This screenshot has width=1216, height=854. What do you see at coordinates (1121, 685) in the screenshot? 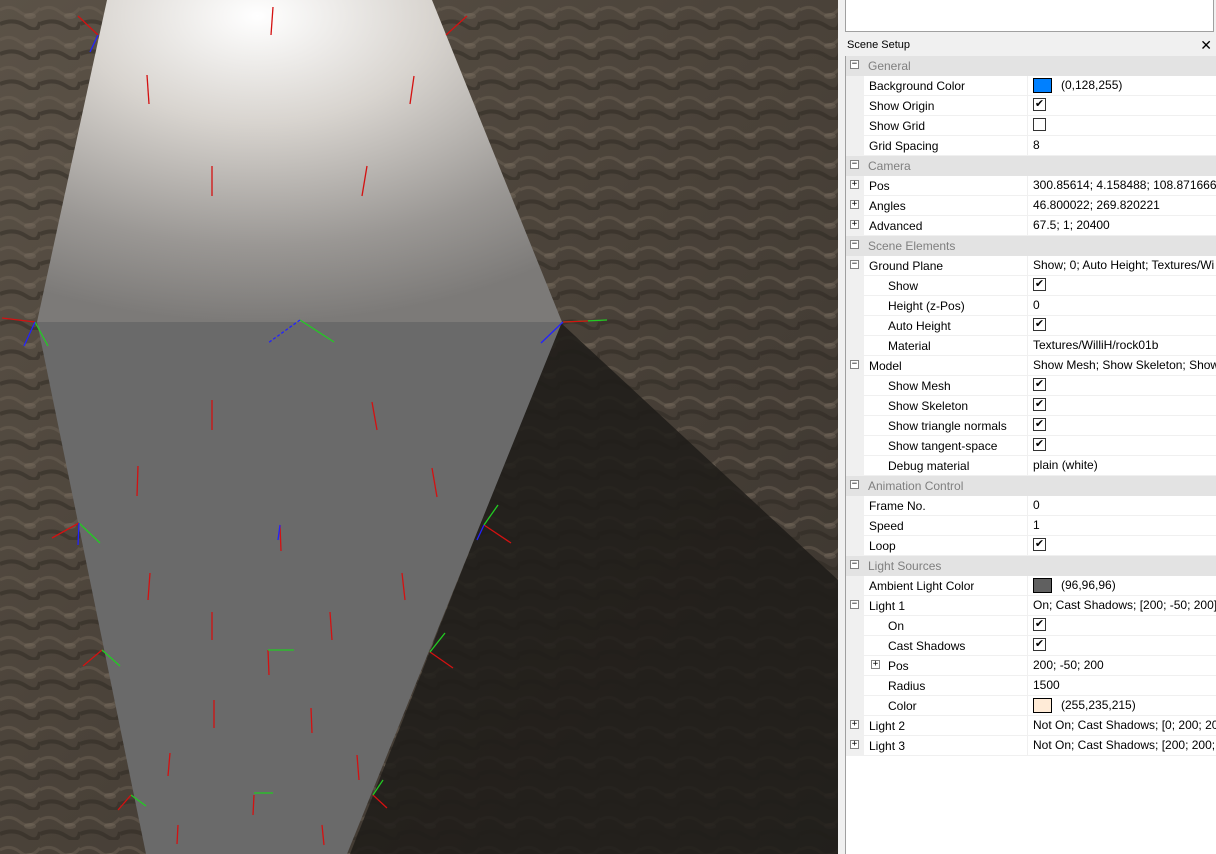
I see `prop-value: 1500` at bounding box center [1121, 685].